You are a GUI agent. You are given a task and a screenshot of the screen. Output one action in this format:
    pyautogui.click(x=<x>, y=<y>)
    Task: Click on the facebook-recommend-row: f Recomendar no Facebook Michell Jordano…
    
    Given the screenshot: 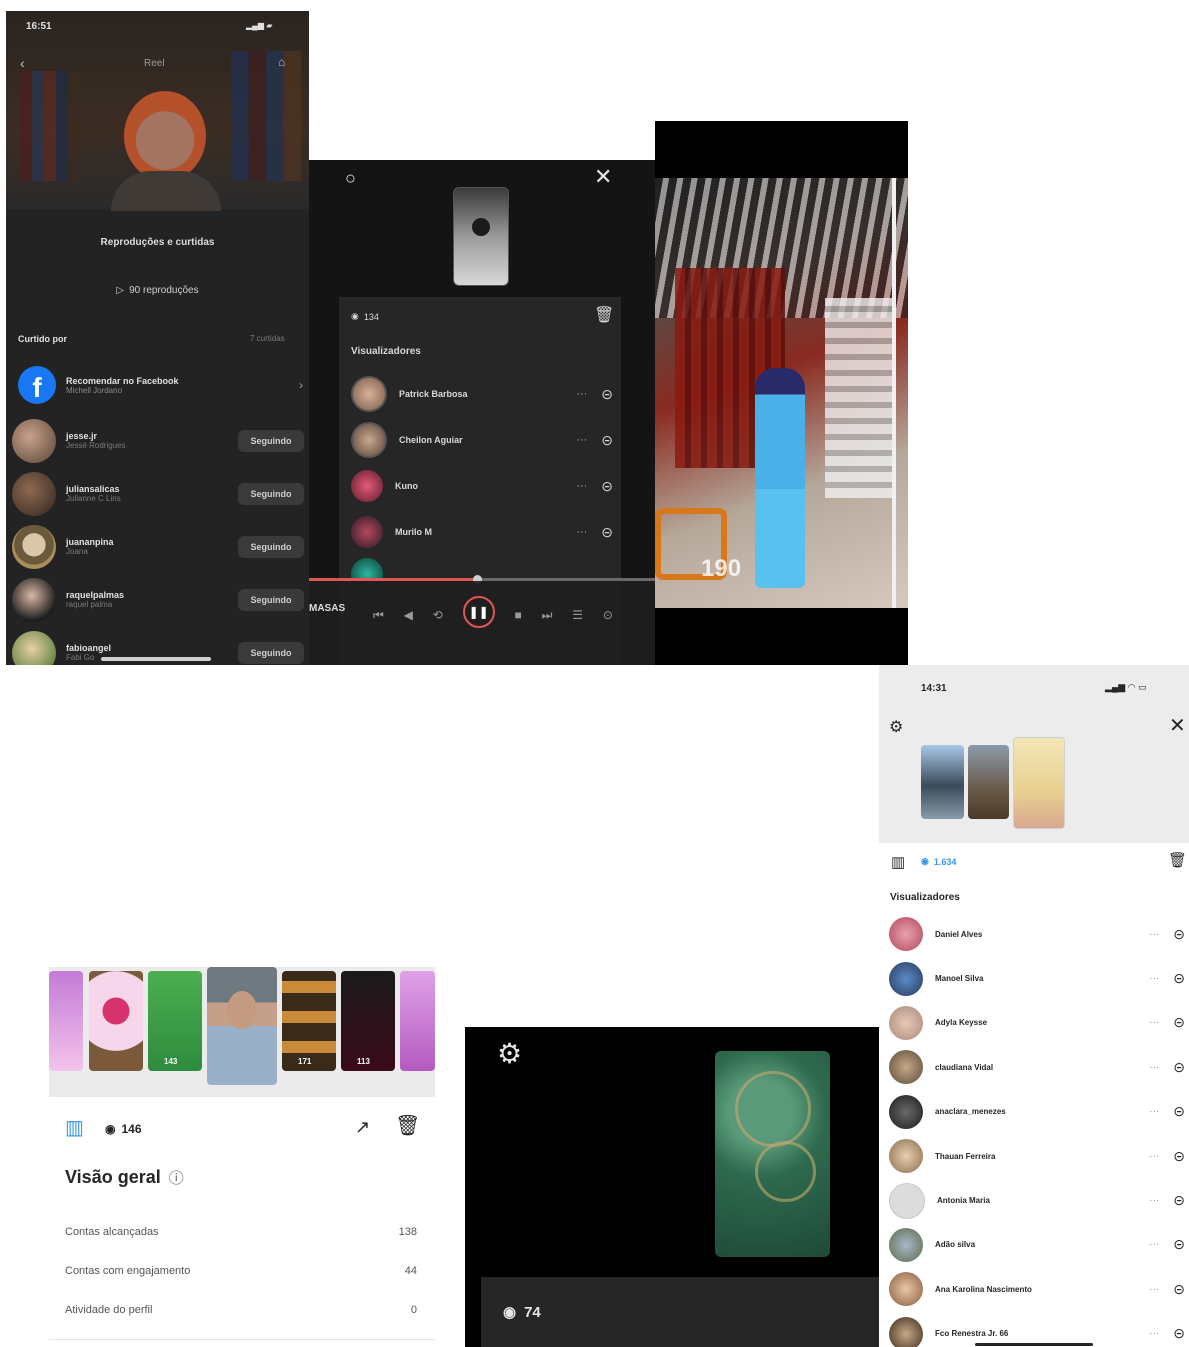 What is the action you would take?
    pyautogui.click(x=160, y=385)
    